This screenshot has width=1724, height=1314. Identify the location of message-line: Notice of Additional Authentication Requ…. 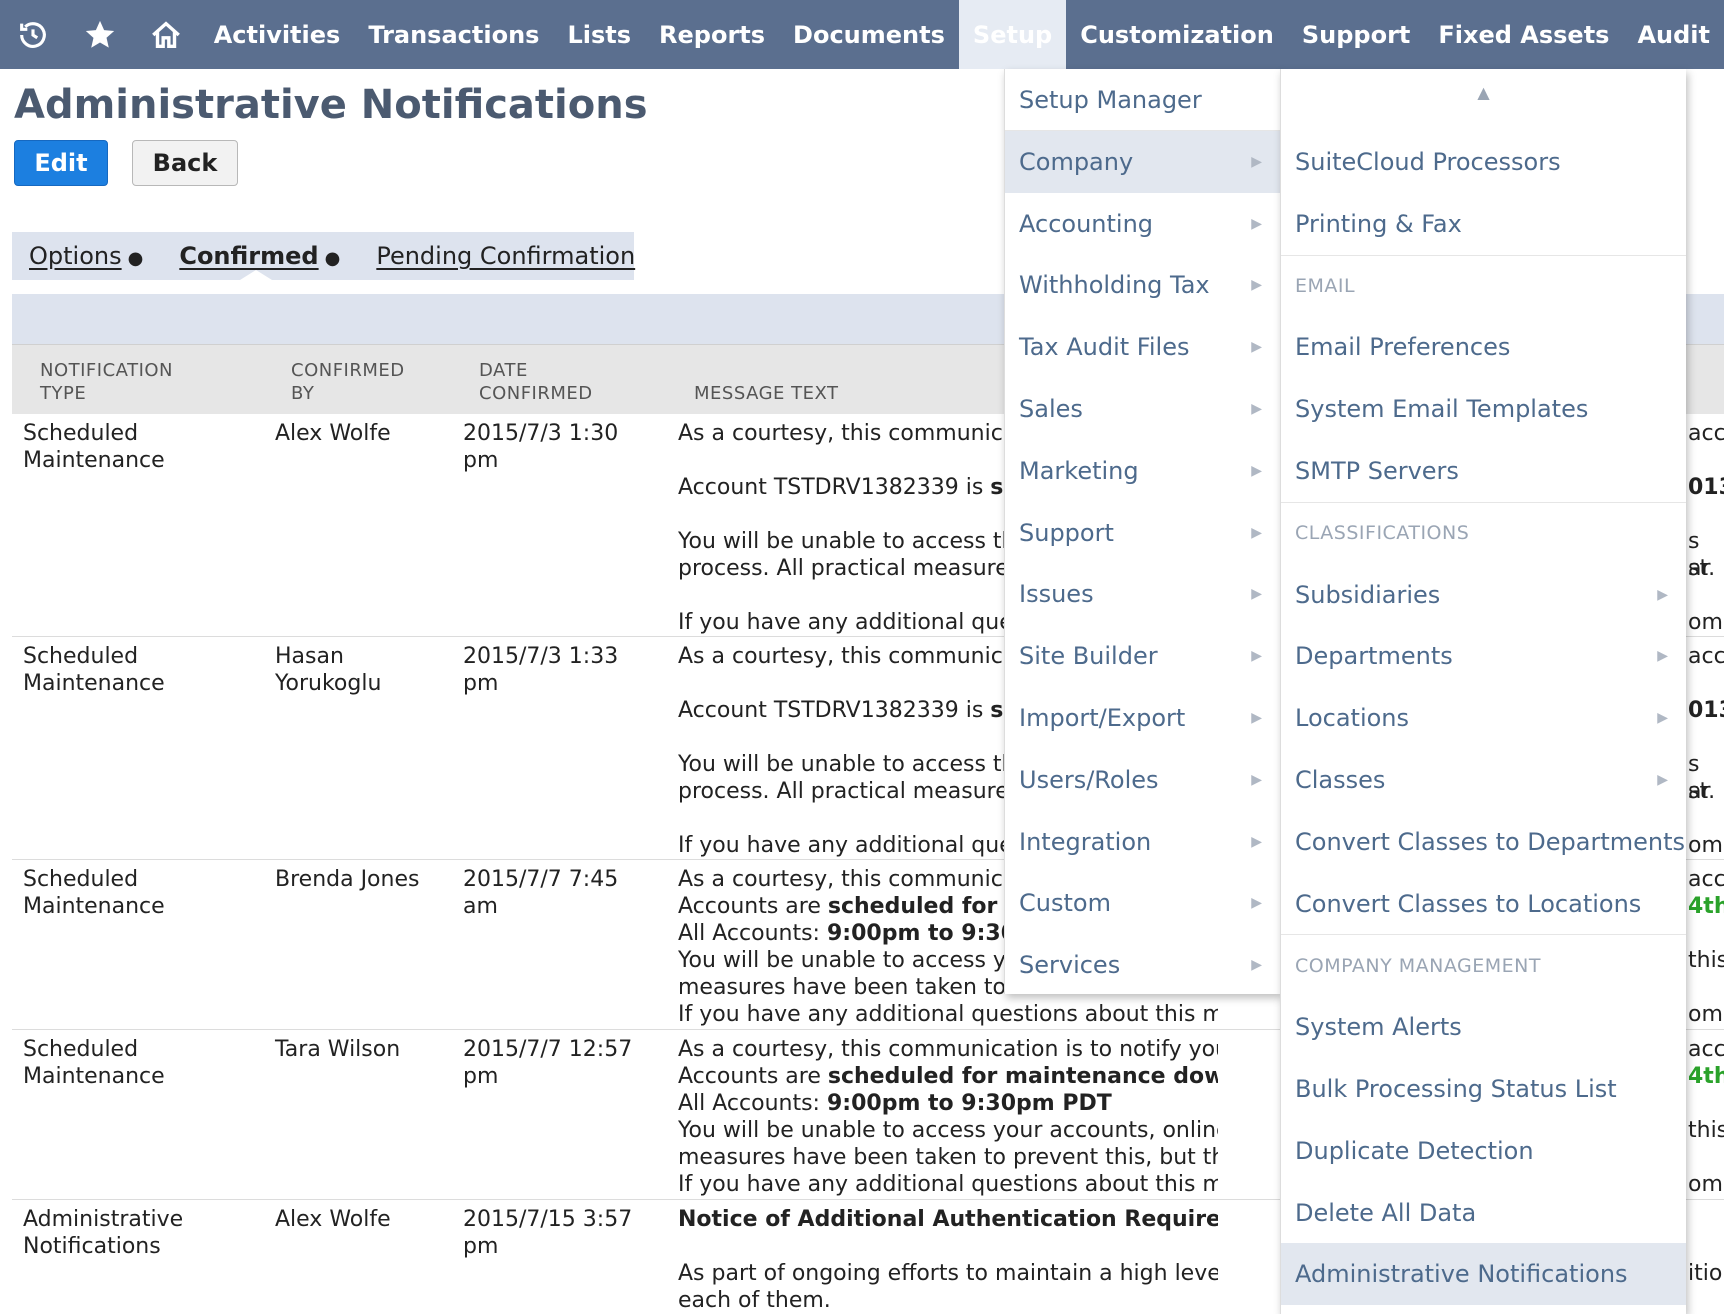
(948, 1219).